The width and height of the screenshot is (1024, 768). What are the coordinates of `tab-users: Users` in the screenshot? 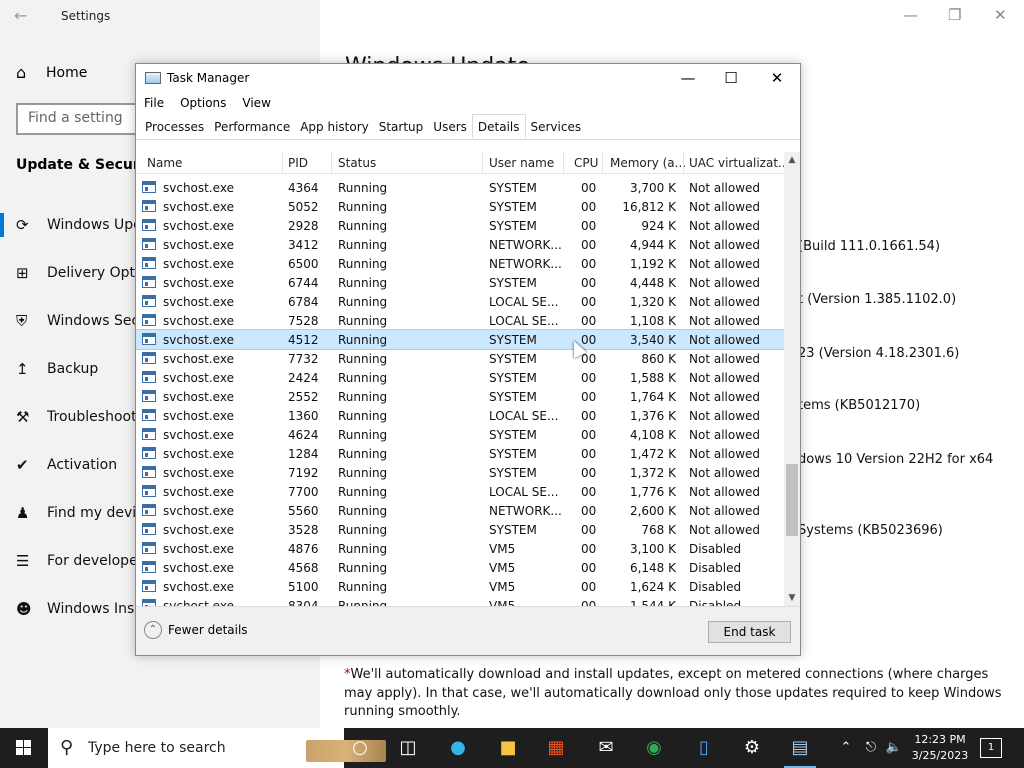 It's located at (450, 127).